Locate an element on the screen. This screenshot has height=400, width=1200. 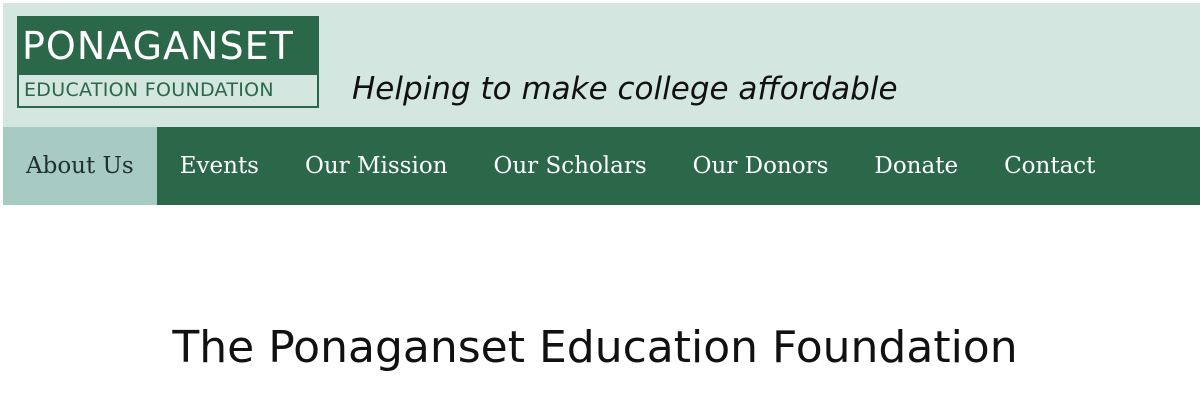
nav-item-donate: Donate is located at coordinates (916, 166).